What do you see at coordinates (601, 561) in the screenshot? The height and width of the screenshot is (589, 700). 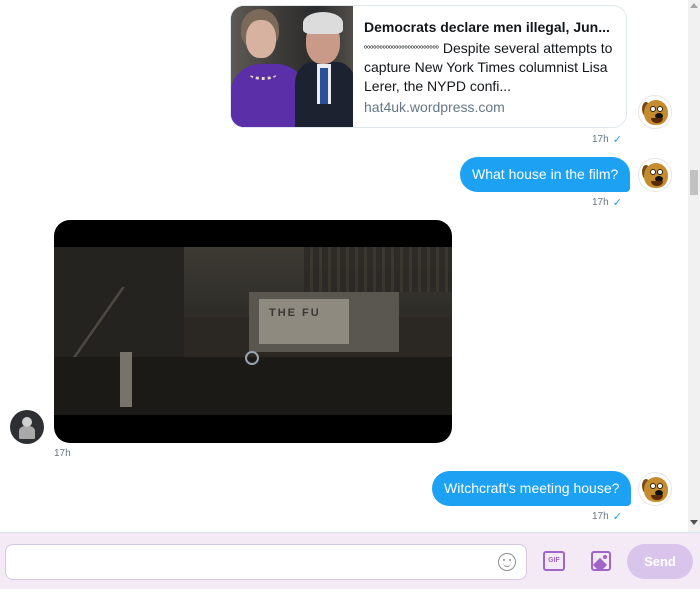 I see `image-icon` at bounding box center [601, 561].